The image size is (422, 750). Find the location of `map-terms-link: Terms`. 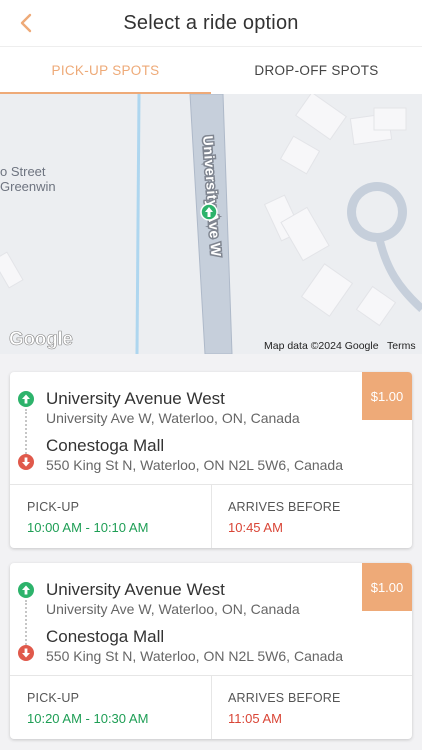

map-terms-link: Terms is located at coordinates (401, 346).